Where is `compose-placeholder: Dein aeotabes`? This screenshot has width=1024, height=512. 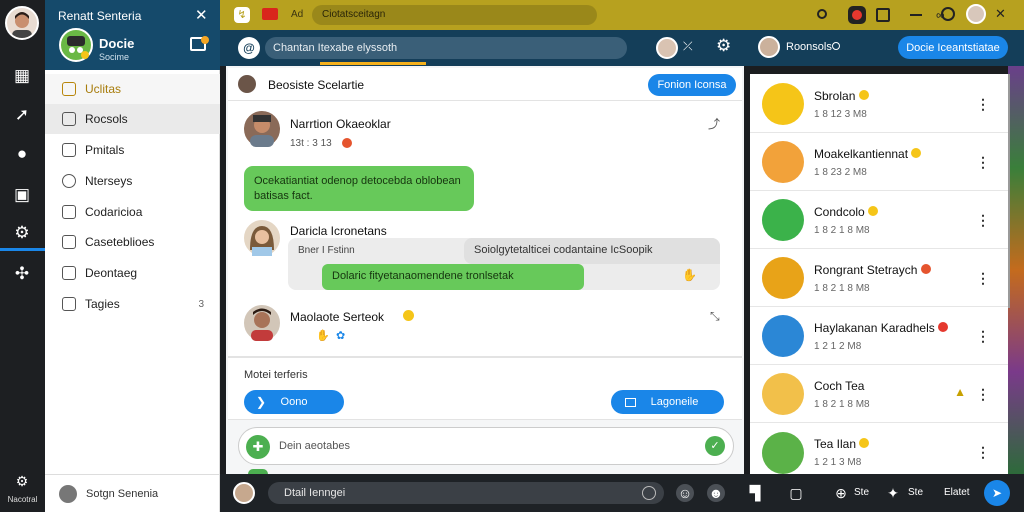
compose-placeholder: Dein aeotabes is located at coordinates (314, 446).